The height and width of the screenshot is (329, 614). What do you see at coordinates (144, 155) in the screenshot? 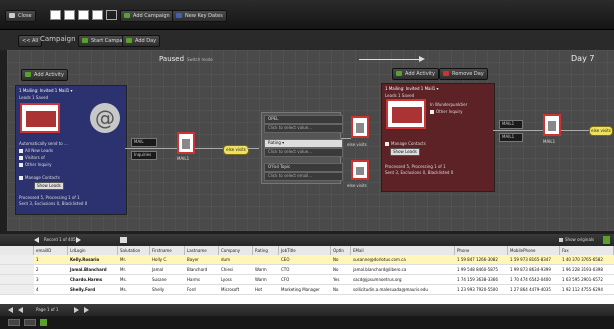
I see `mail-connector-2: Inquiries` at bounding box center [144, 155].